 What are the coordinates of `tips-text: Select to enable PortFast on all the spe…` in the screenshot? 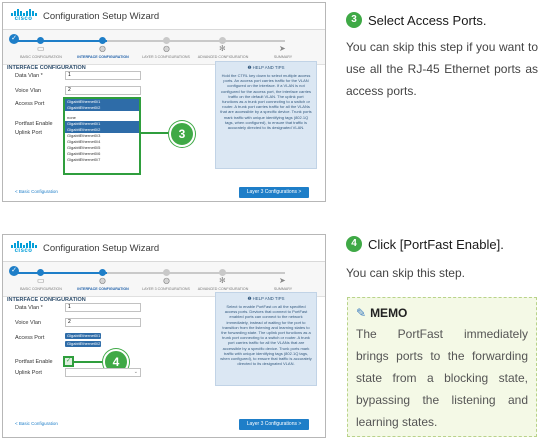 It's located at (266, 335).